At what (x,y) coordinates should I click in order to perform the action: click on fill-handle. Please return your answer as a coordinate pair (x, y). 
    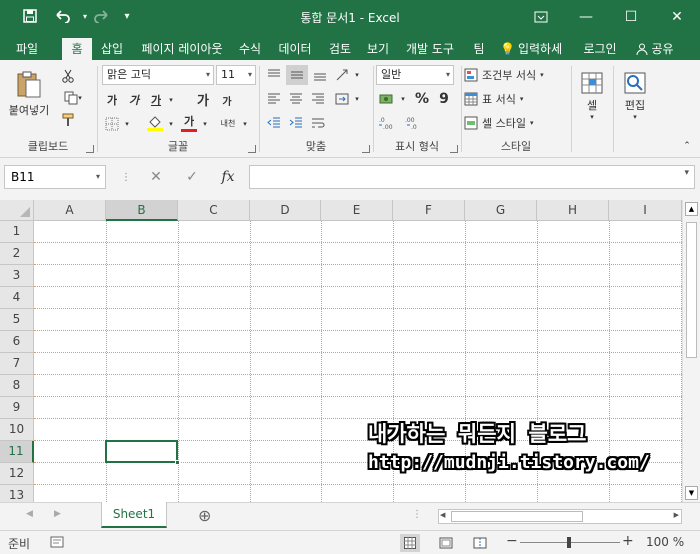
    Looking at the image, I should click on (177, 462).